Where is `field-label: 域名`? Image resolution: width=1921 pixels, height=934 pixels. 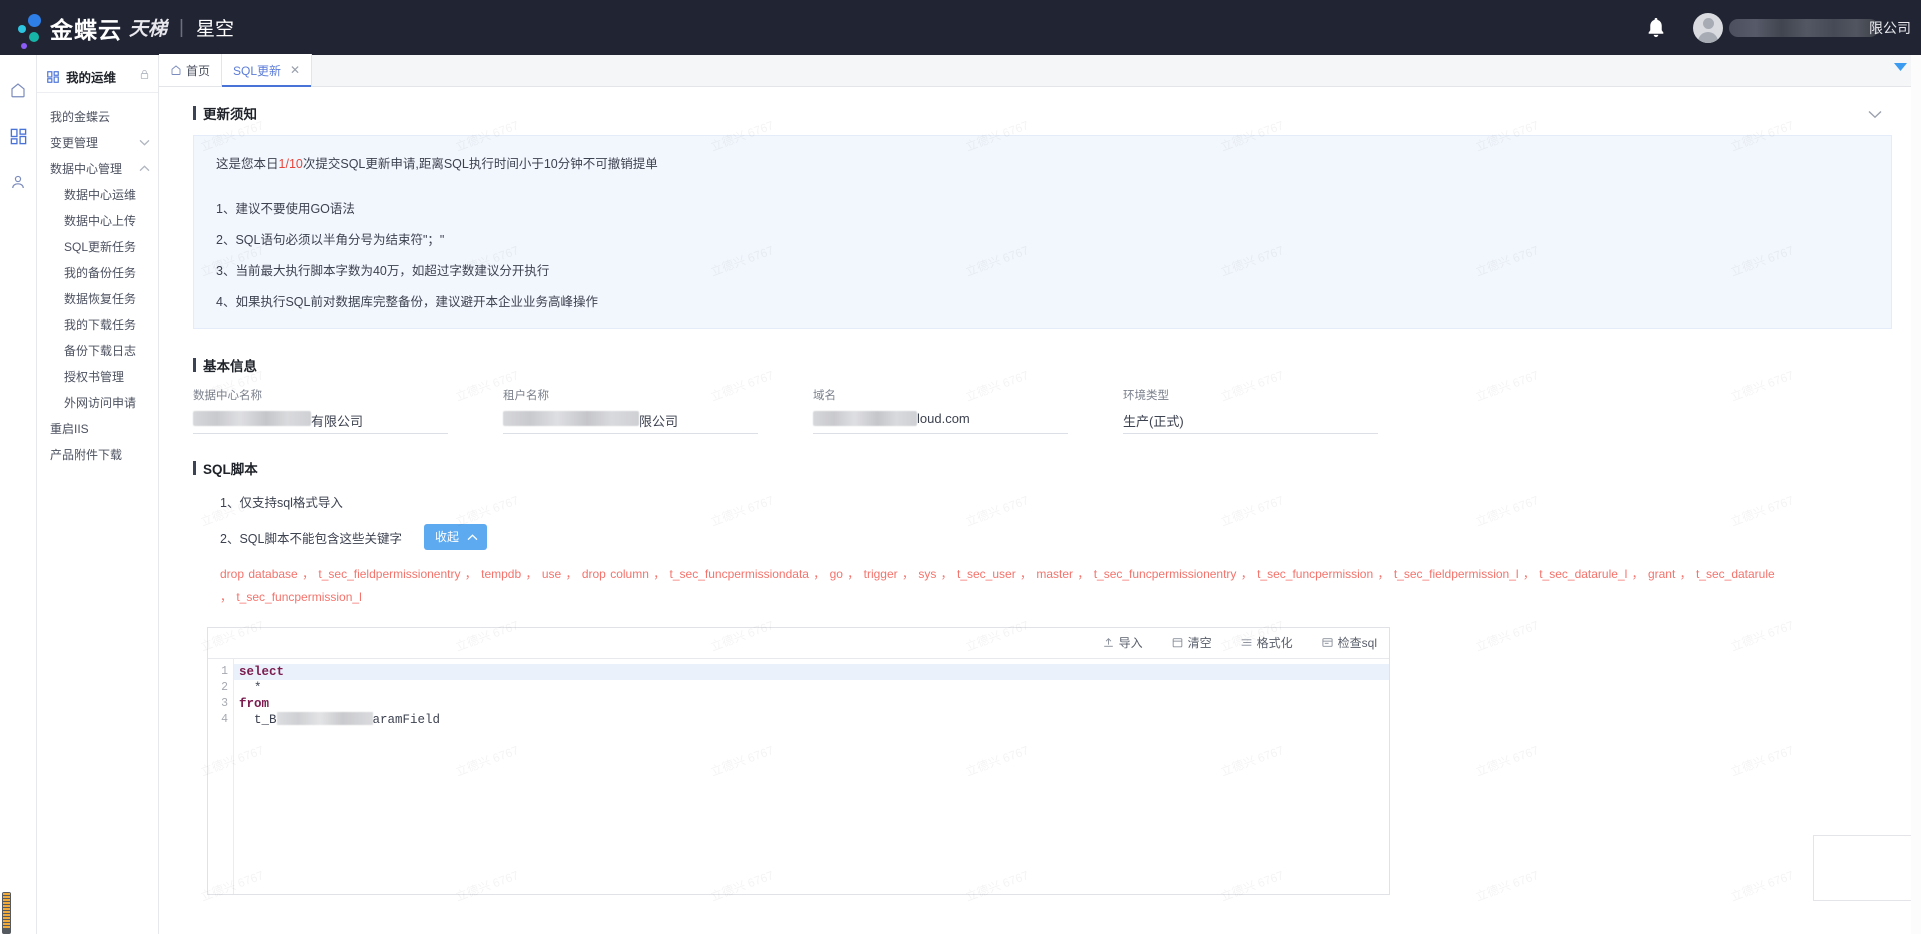 field-label: 域名 is located at coordinates (824, 396).